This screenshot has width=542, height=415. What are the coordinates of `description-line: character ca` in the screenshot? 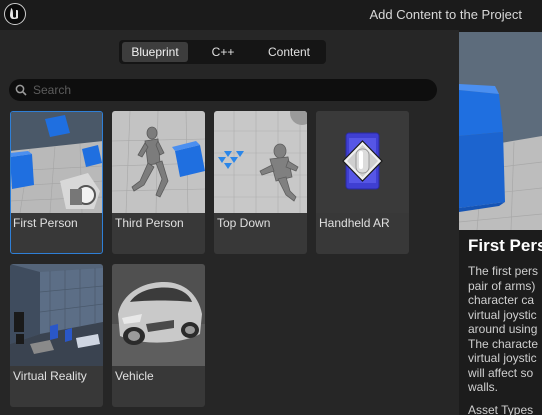 It's located at (501, 300).